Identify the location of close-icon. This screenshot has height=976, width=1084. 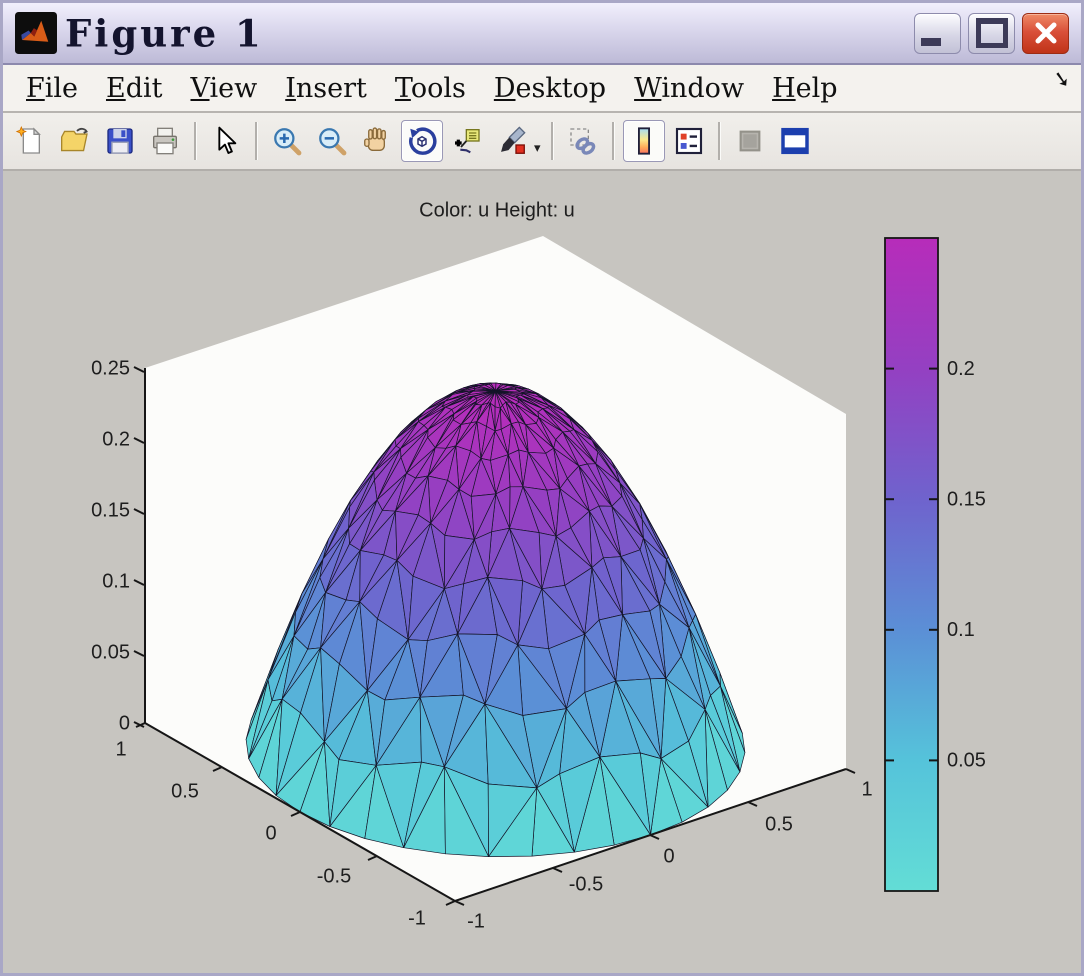
(1045, 33).